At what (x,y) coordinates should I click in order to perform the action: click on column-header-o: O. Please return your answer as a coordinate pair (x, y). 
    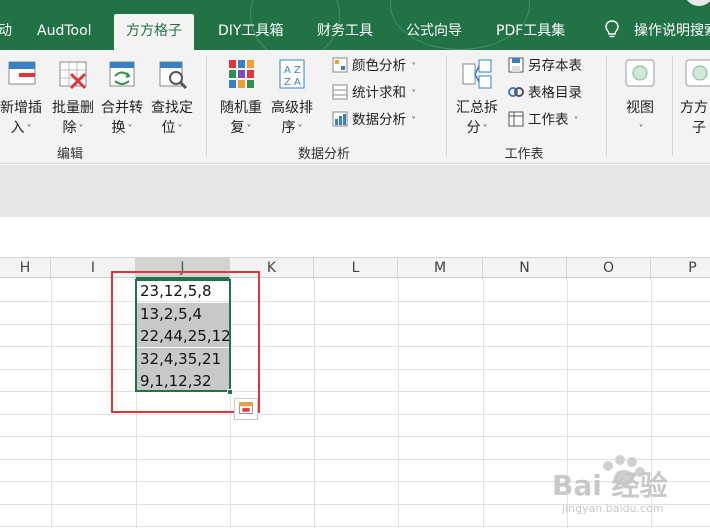
    Looking at the image, I should click on (609, 268).